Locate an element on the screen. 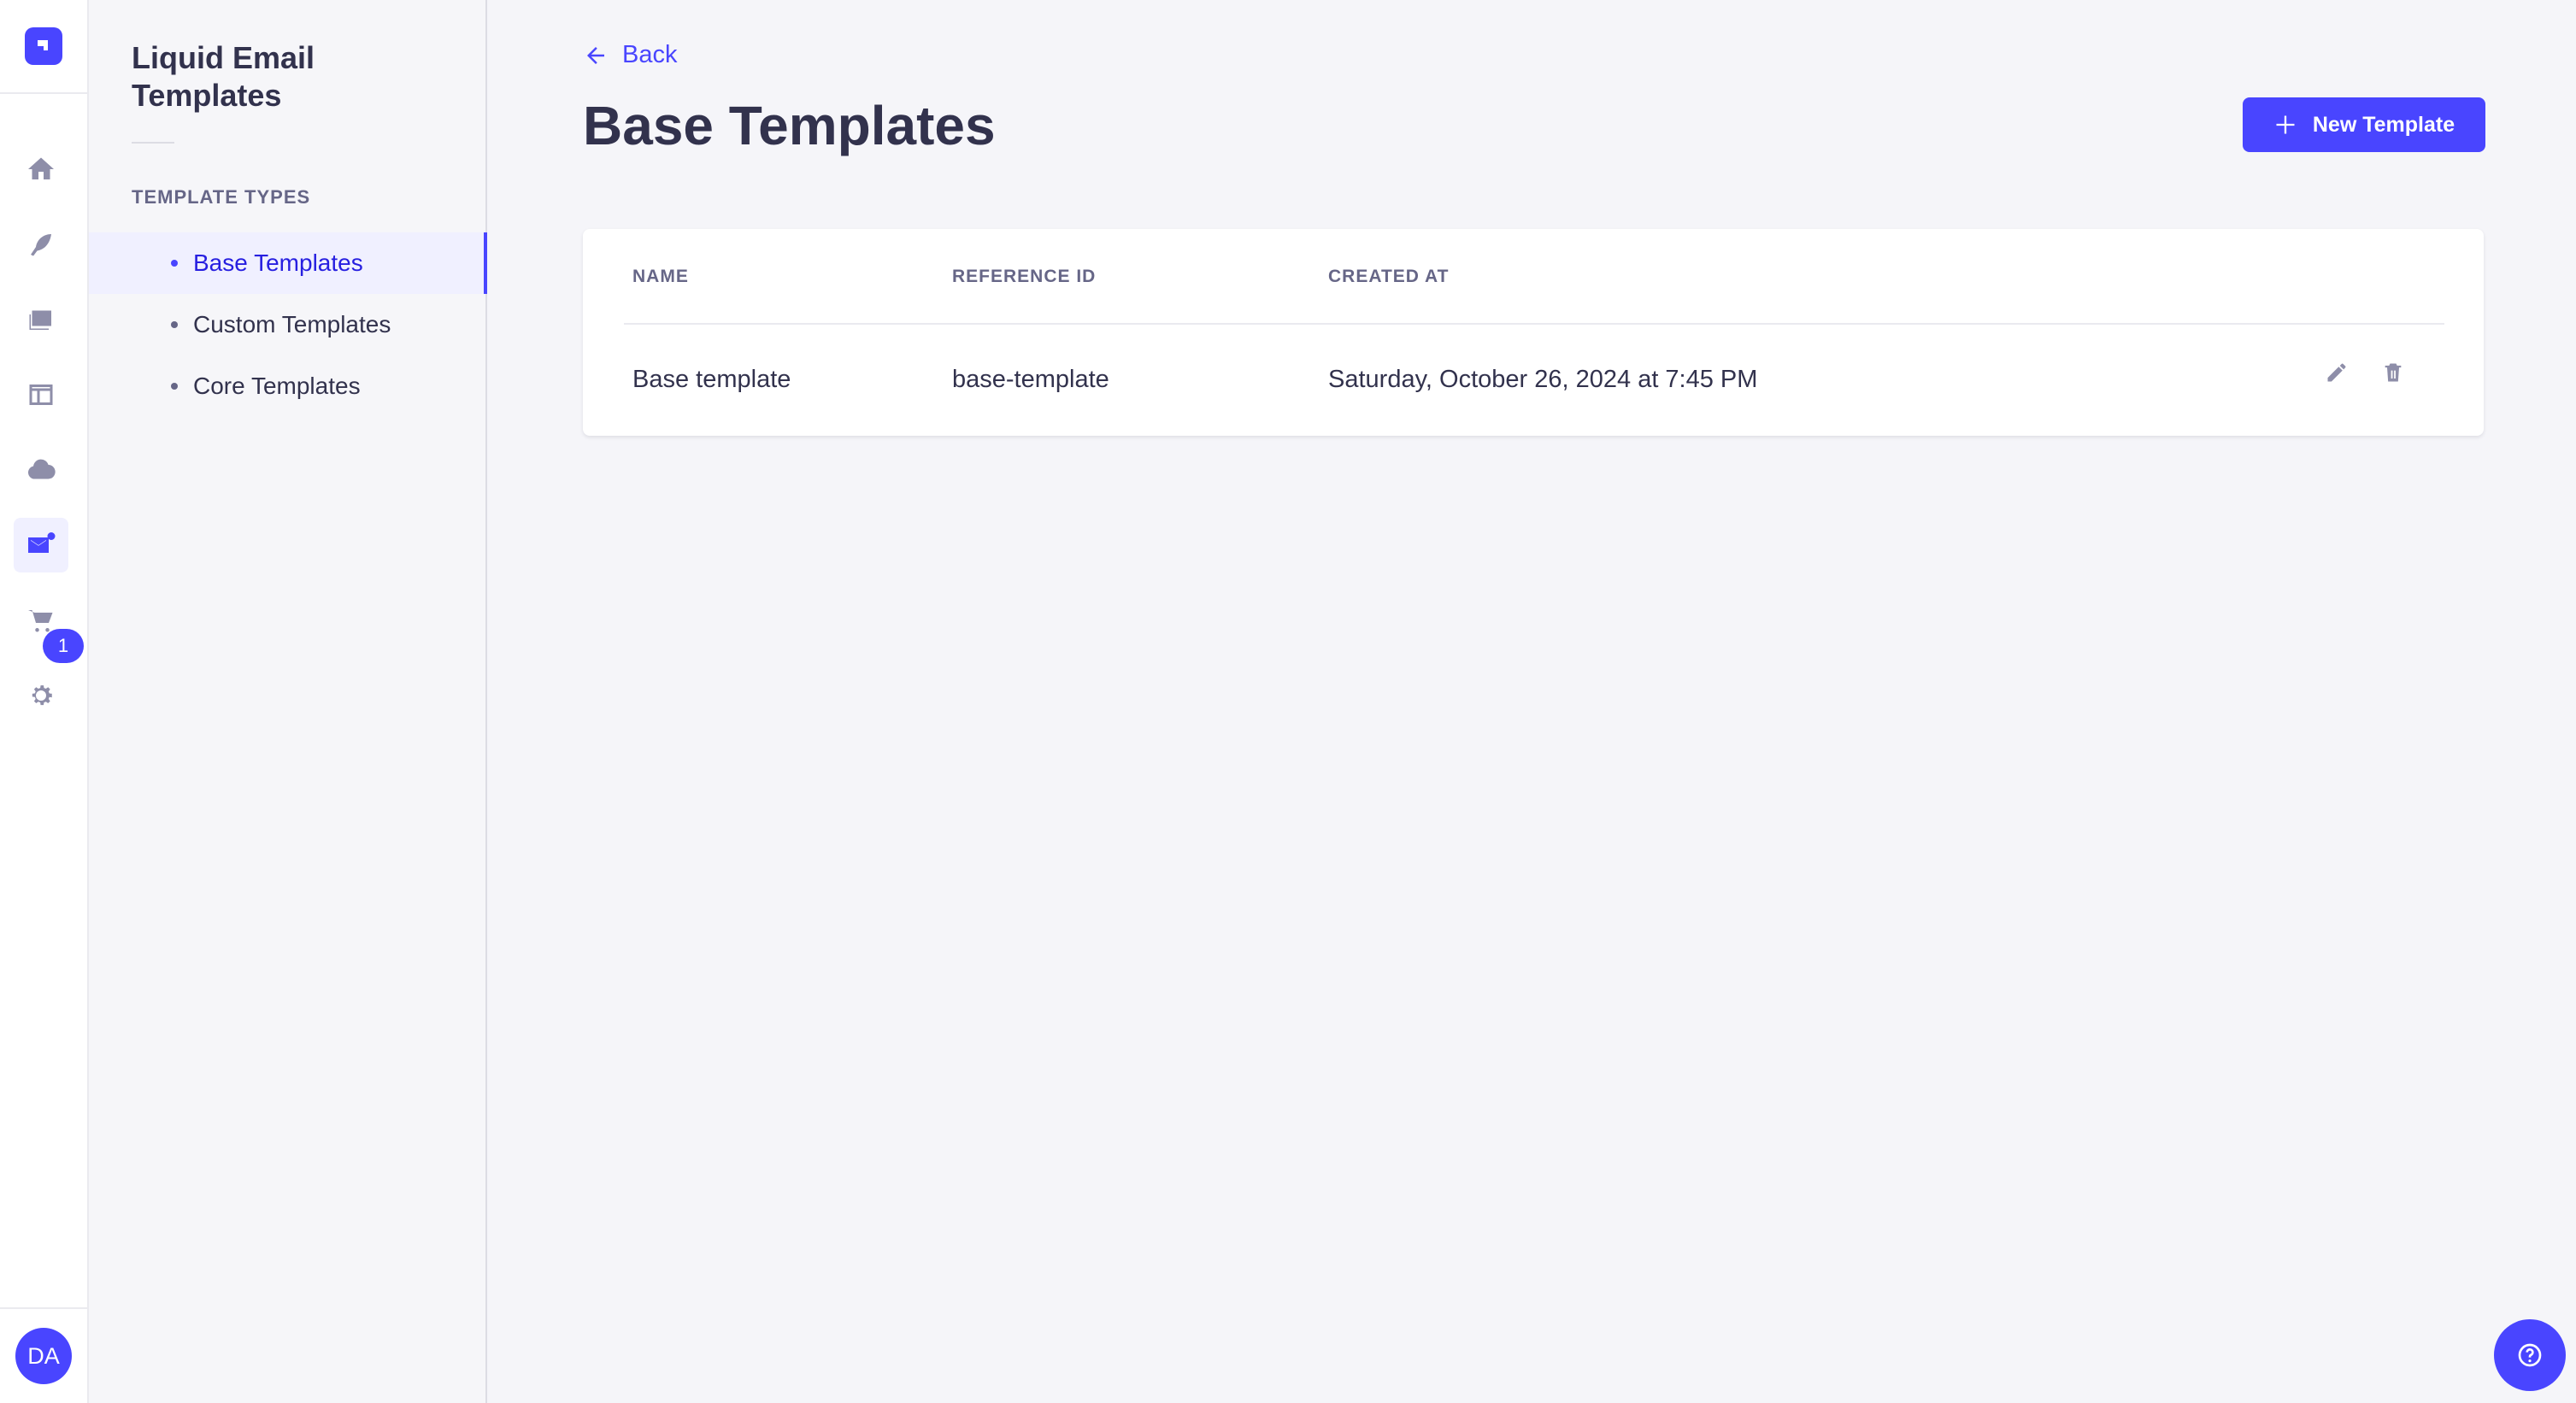  nav-layout is located at coordinates (41, 395).